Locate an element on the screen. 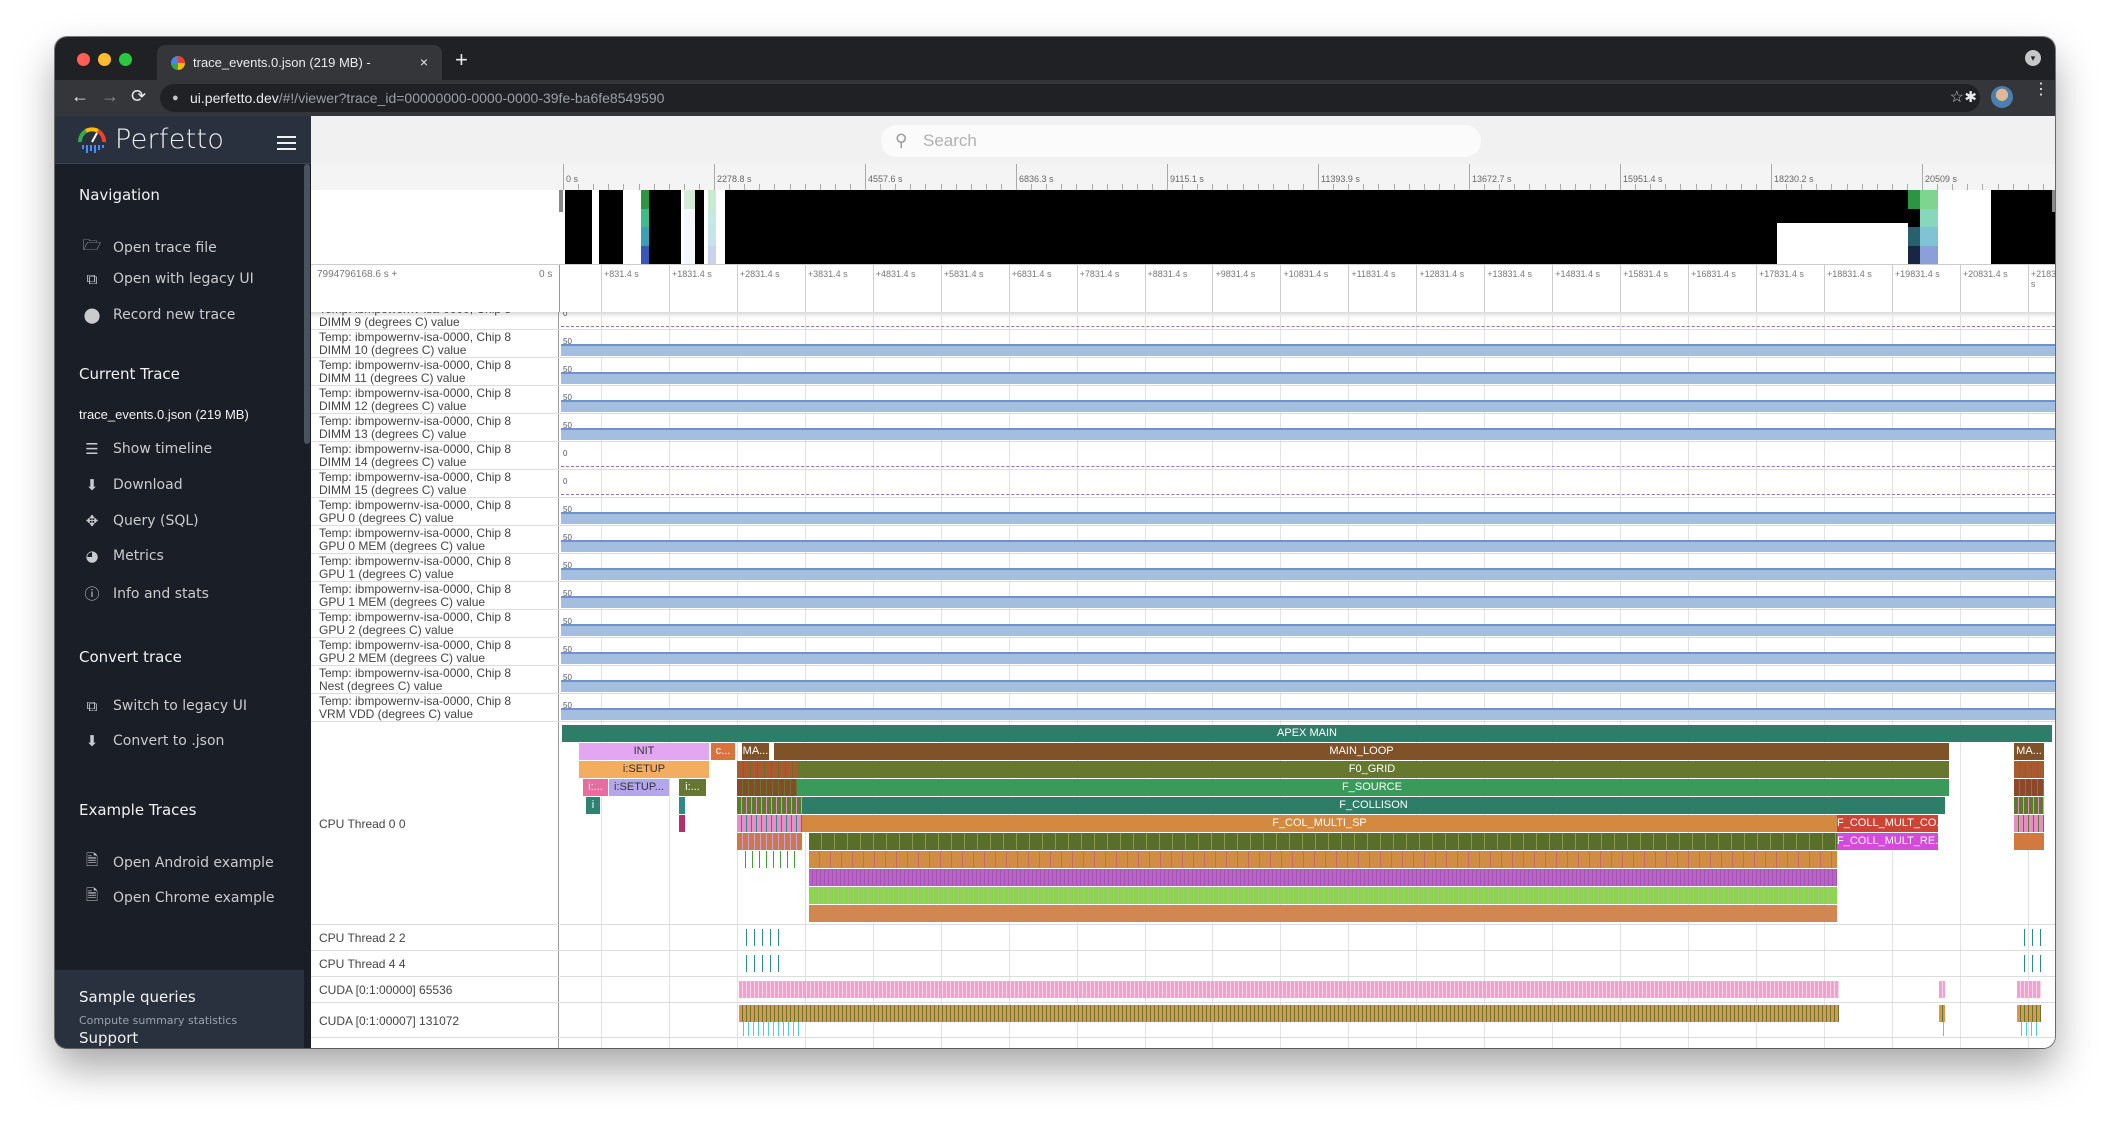 This screenshot has width=2109, height=1122. sidebar-scrollbar is located at coordinates (307, 304).